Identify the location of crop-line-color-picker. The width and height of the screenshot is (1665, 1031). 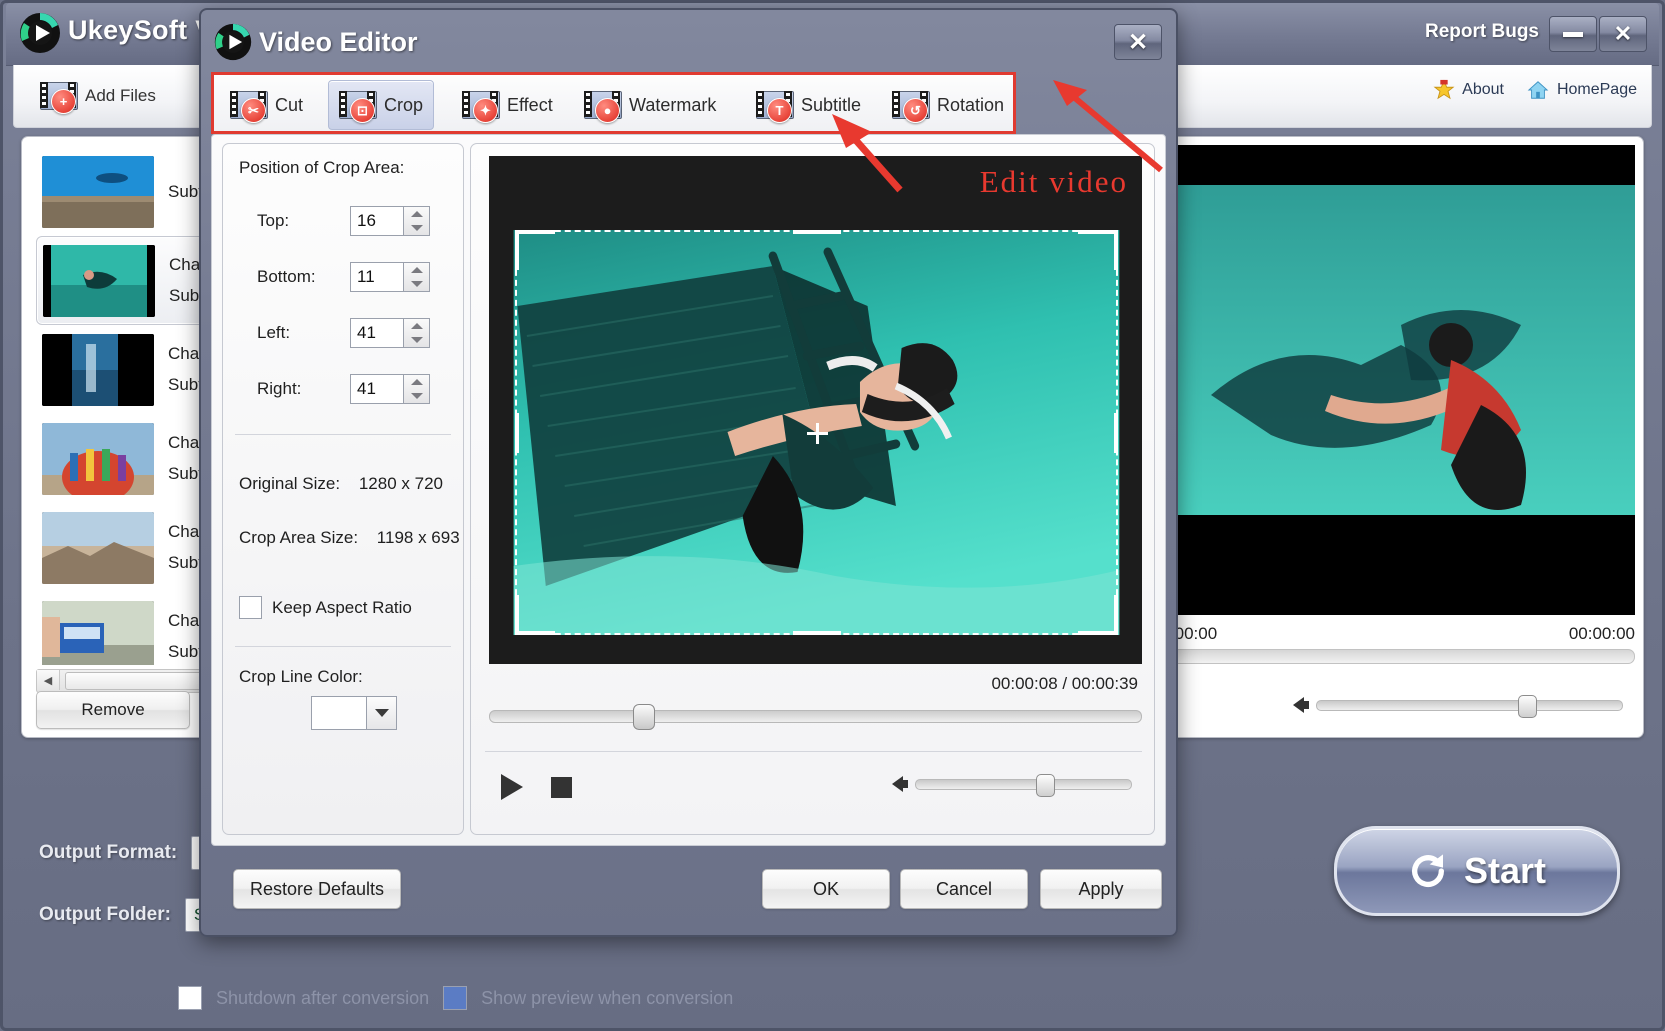
(354, 713).